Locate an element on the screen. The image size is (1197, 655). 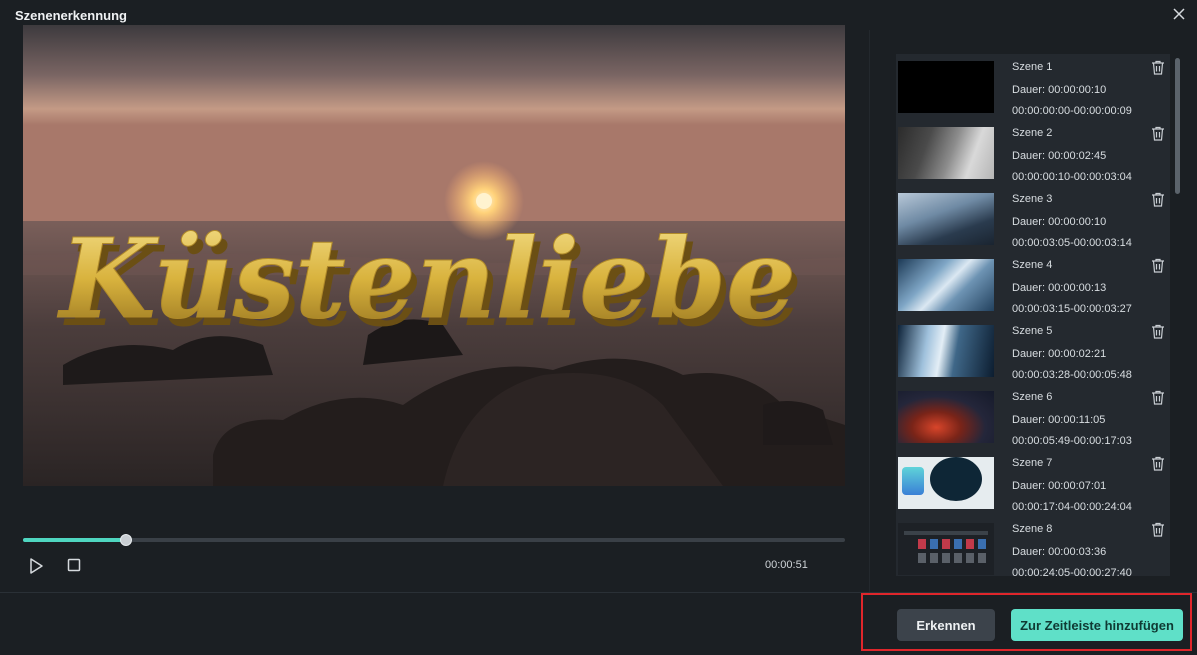
timeline-progress is located at coordinates (74, 540).